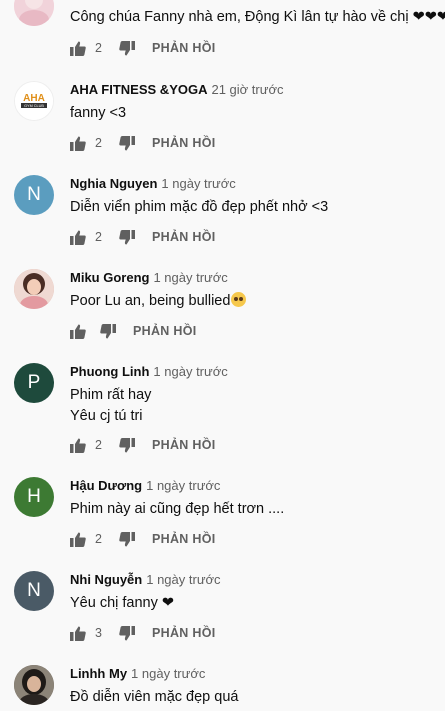 The height and width of the screenshot is (711, 445). What do you see at coordinates (154, 697) in the screenshot?
I see `comment-text: Đồ diễn viên mặc đẹp quá` at bounding box center [154, 697].